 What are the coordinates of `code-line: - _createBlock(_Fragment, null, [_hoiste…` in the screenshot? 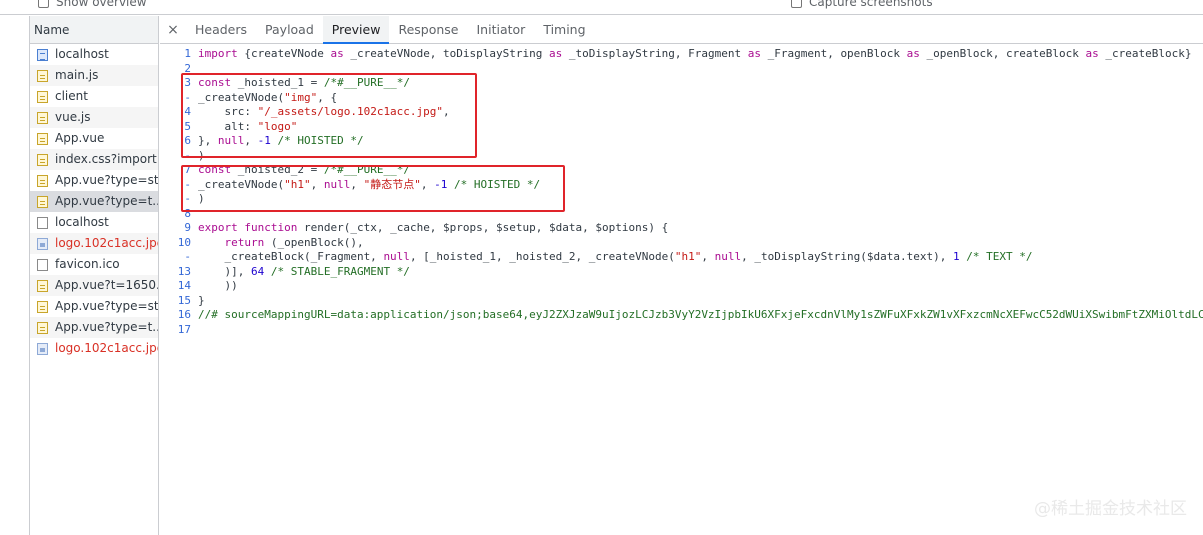 It's located at (681, 257).